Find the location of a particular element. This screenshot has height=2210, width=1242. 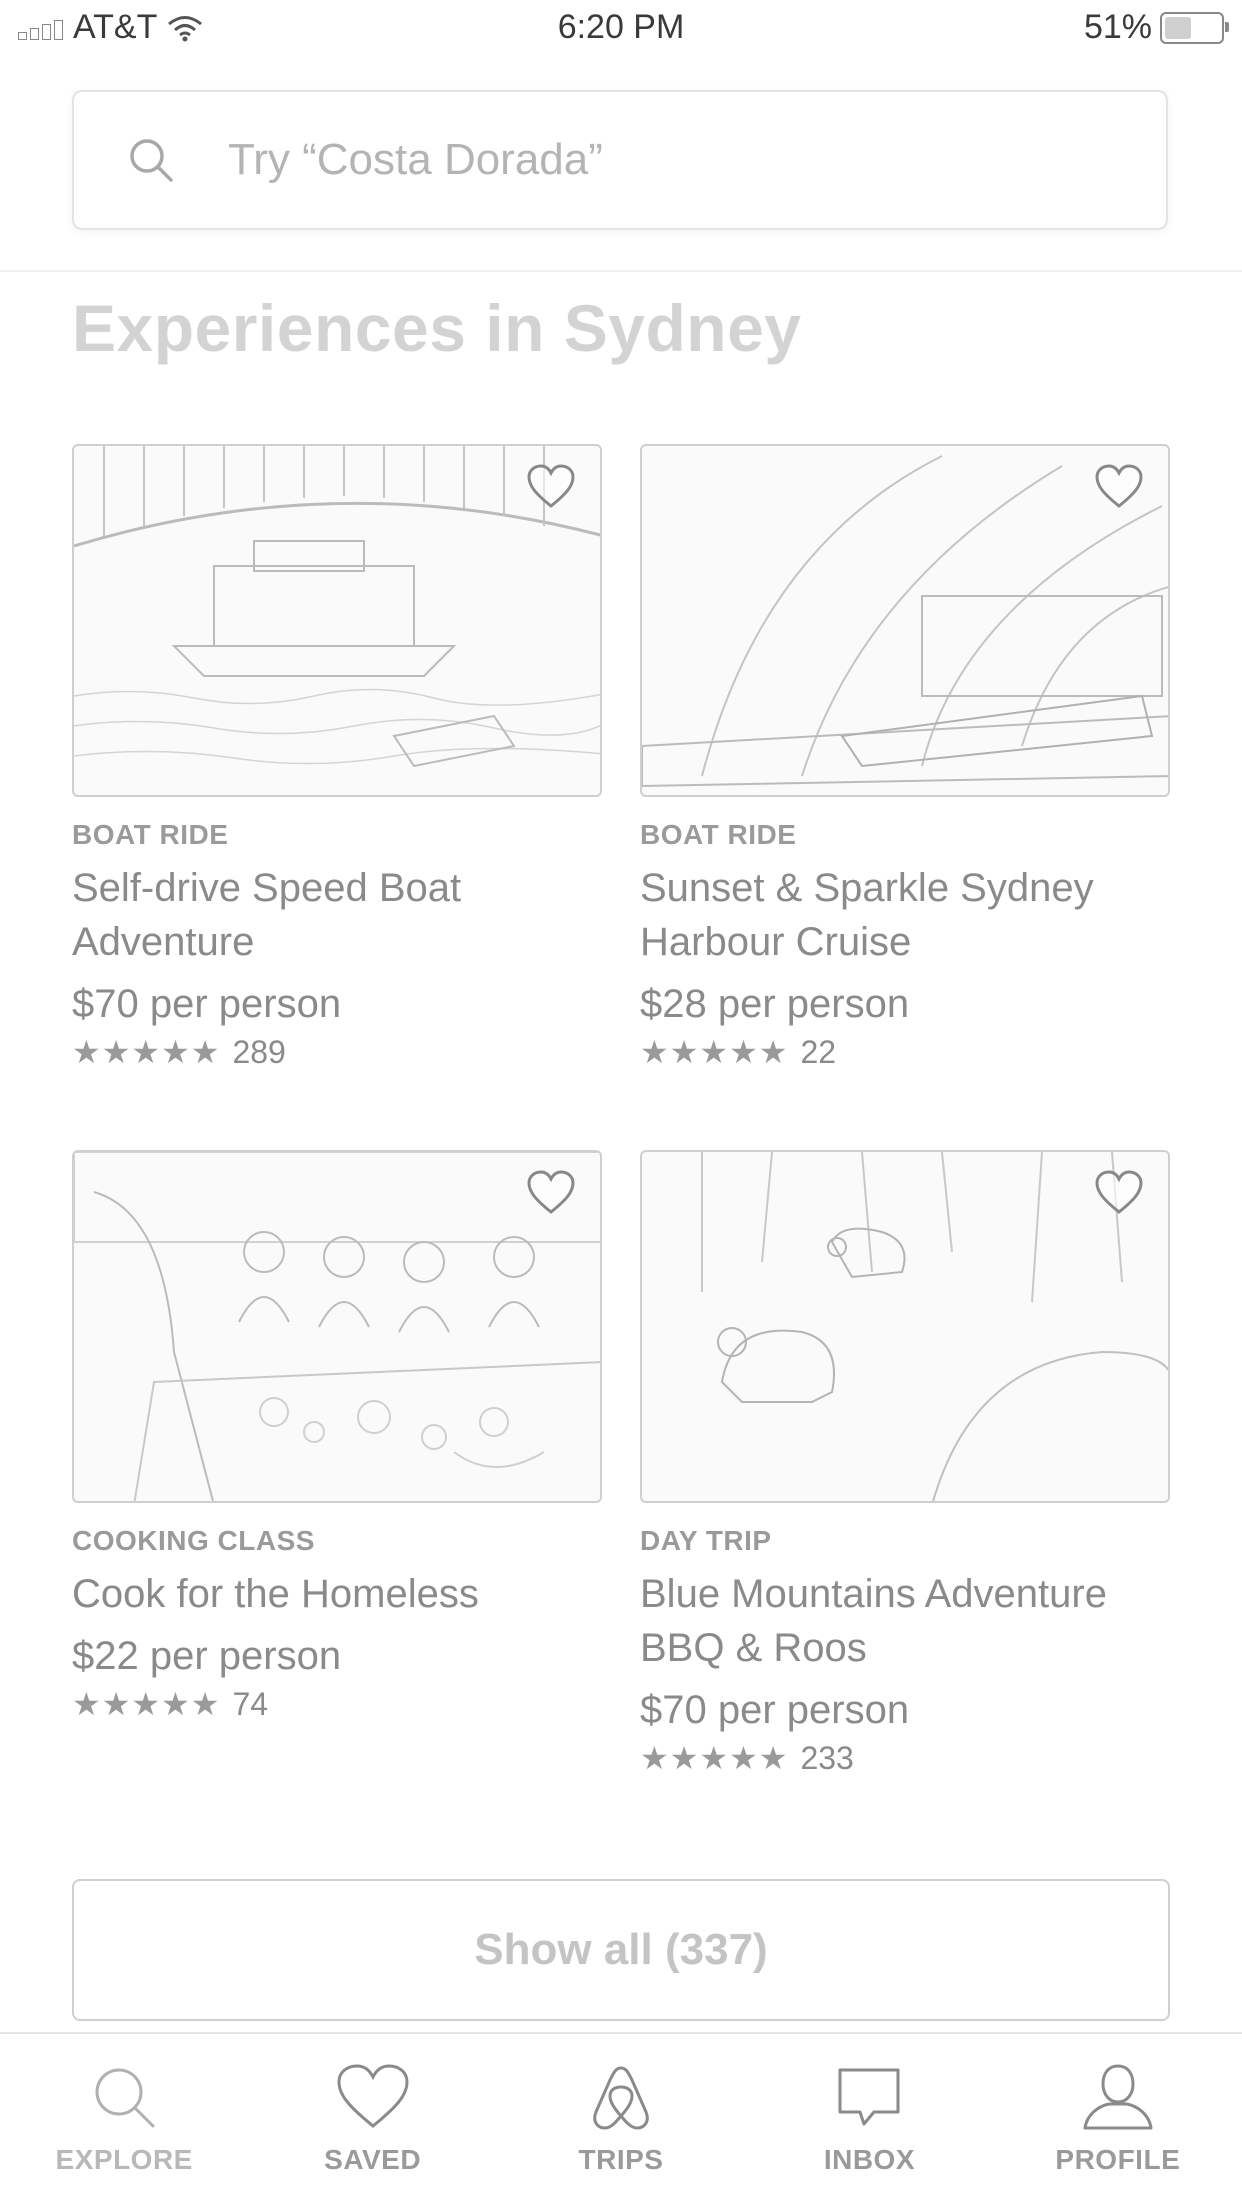

tab-label: INBOX is located at coordinates (869, 2159).